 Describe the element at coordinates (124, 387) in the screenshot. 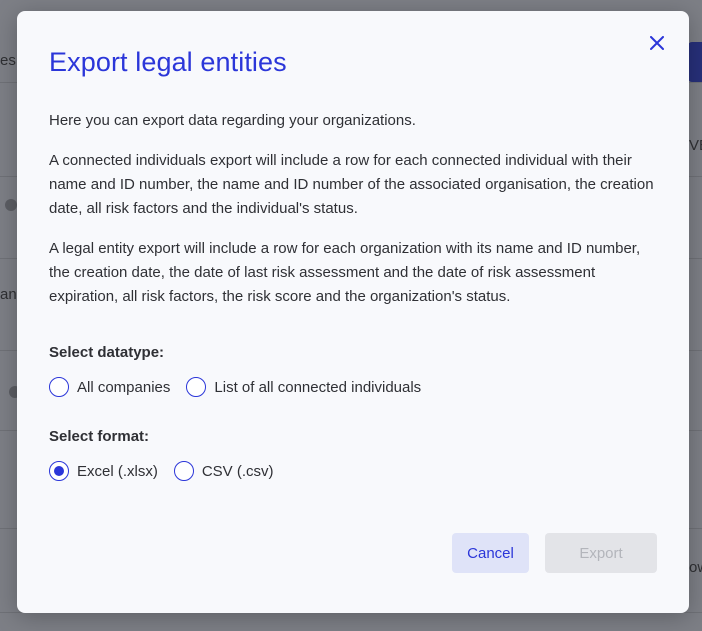

I see `radio-label: All companies` at that location.